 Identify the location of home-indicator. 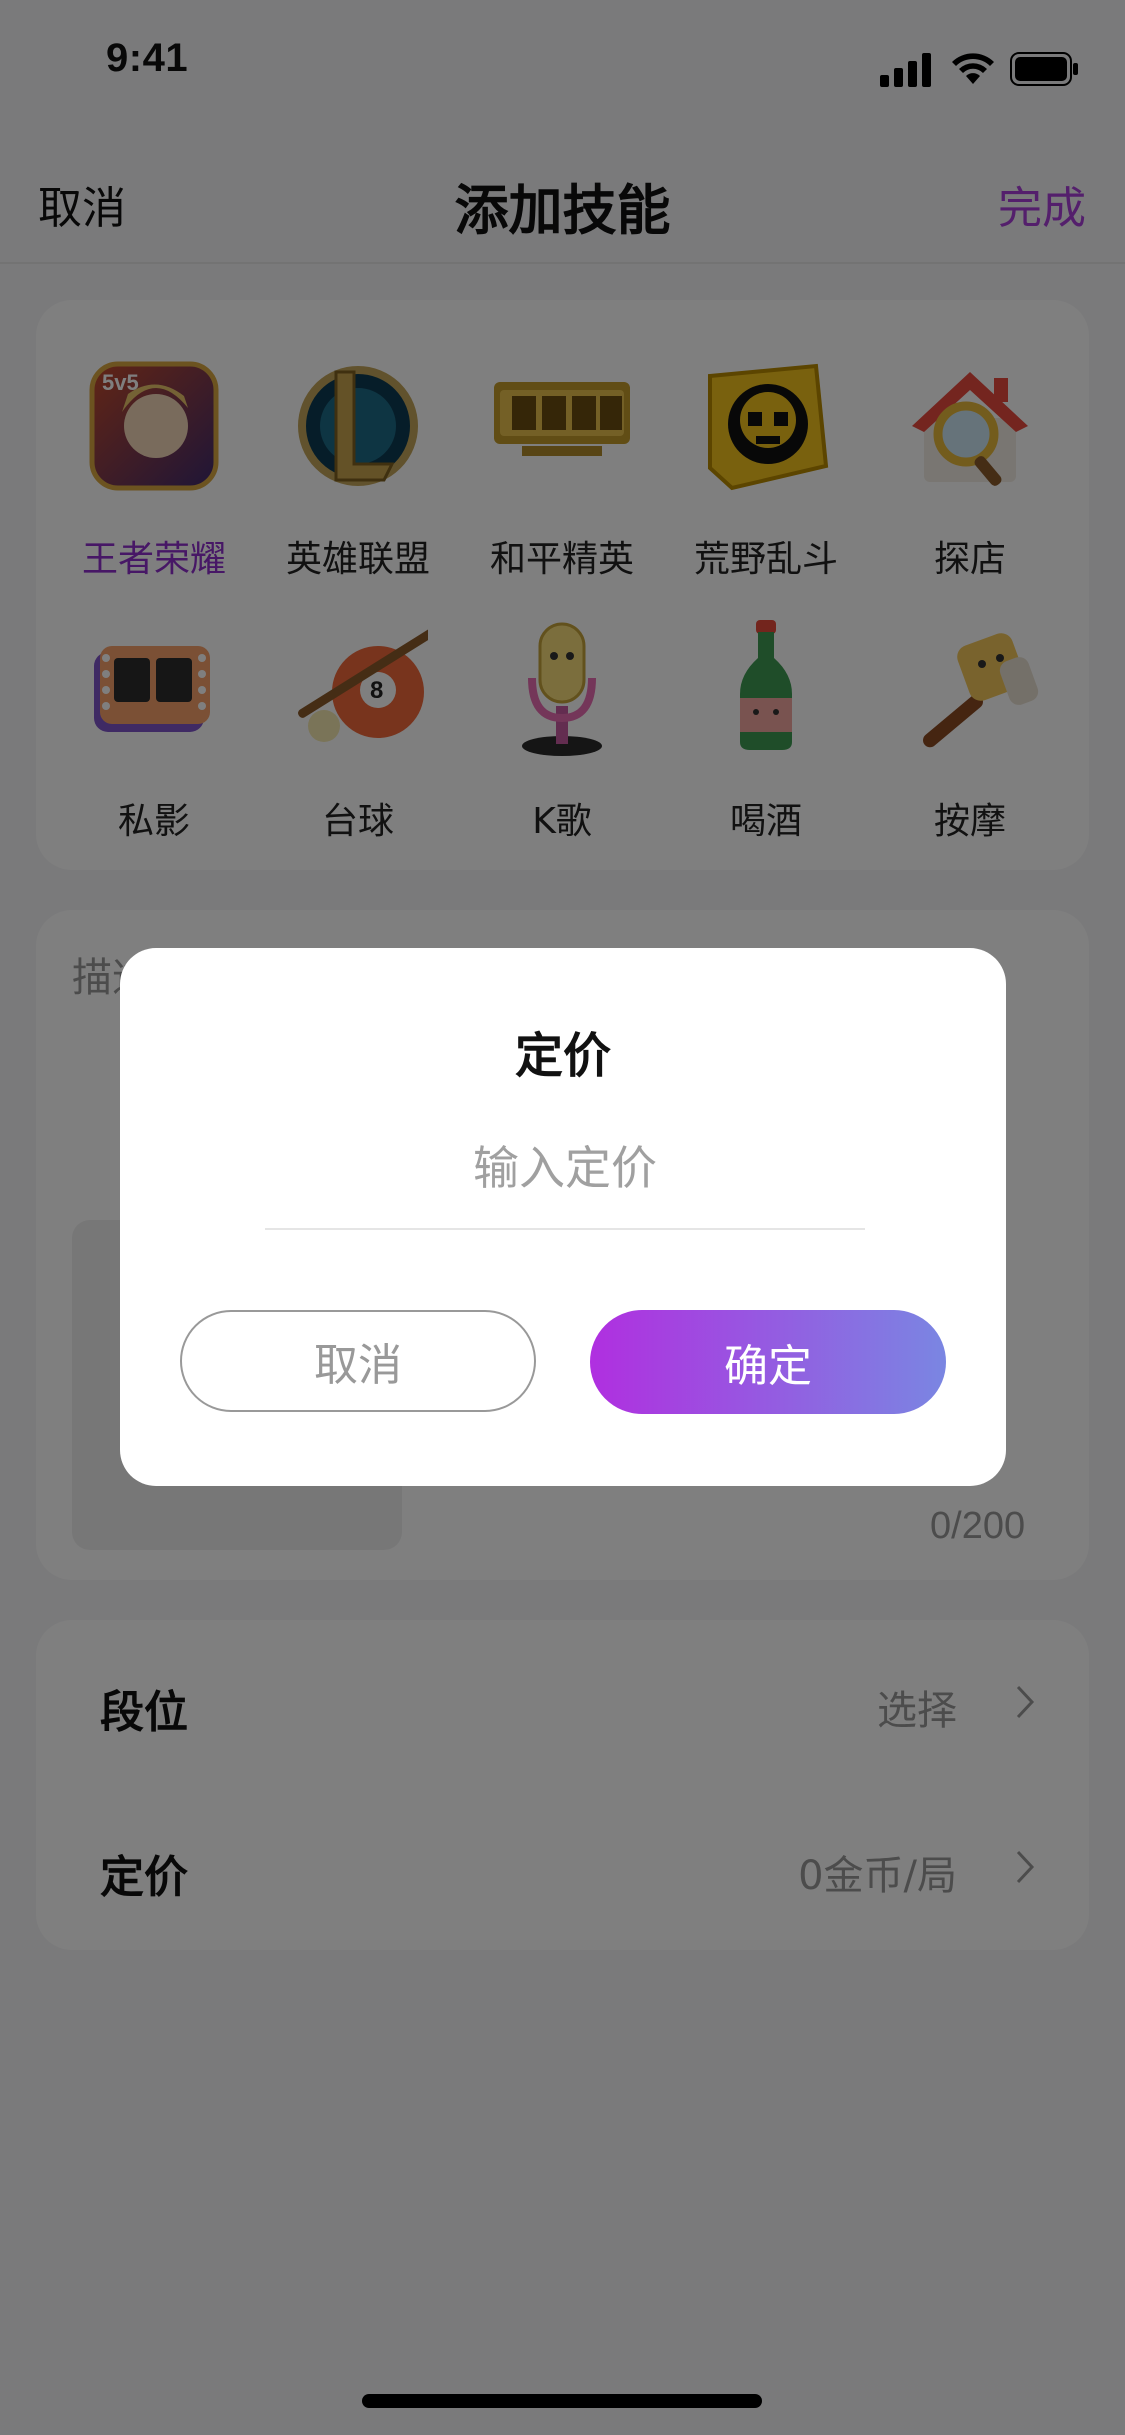
(562, 2401).